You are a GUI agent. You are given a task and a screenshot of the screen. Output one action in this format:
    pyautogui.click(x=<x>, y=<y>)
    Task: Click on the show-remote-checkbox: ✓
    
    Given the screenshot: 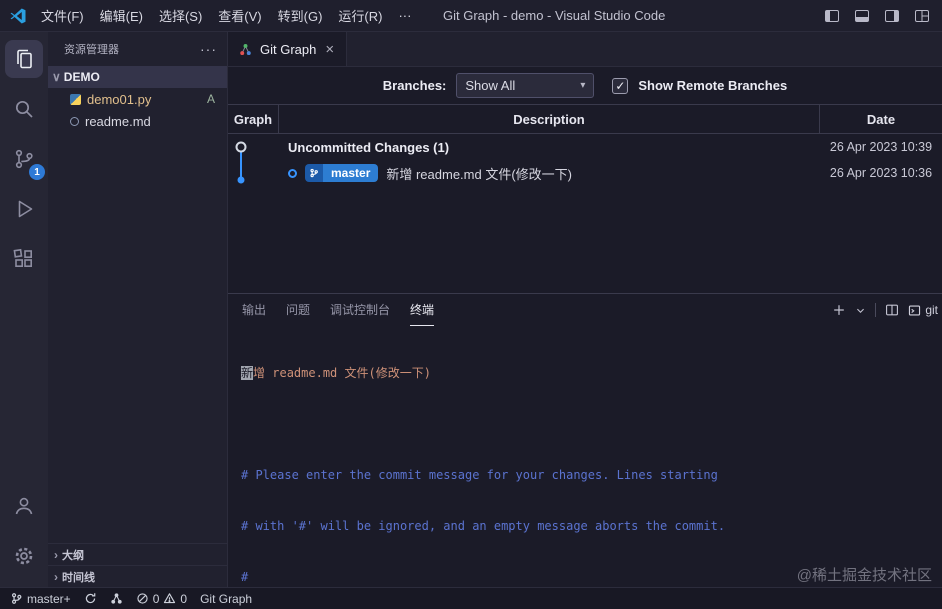 What is the action you would take?
    pyautogui.click(x=620, y=85)
    